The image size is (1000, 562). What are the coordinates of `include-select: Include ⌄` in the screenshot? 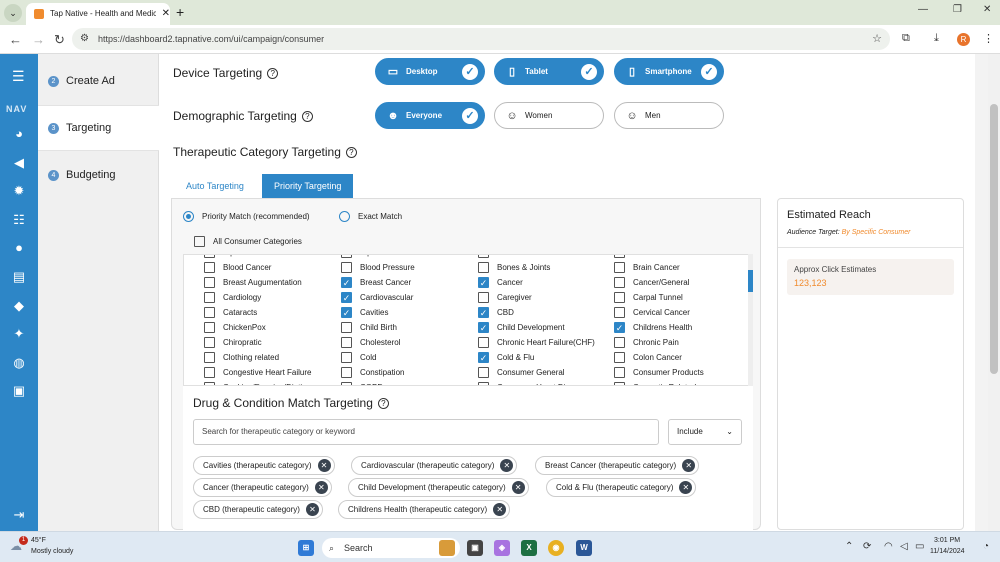 It's located at (705, 432).